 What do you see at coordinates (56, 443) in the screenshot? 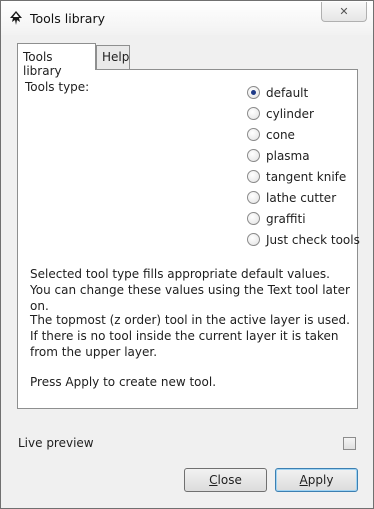
I see `live-preview-label: Live preview` at bounding box center [56, 443].